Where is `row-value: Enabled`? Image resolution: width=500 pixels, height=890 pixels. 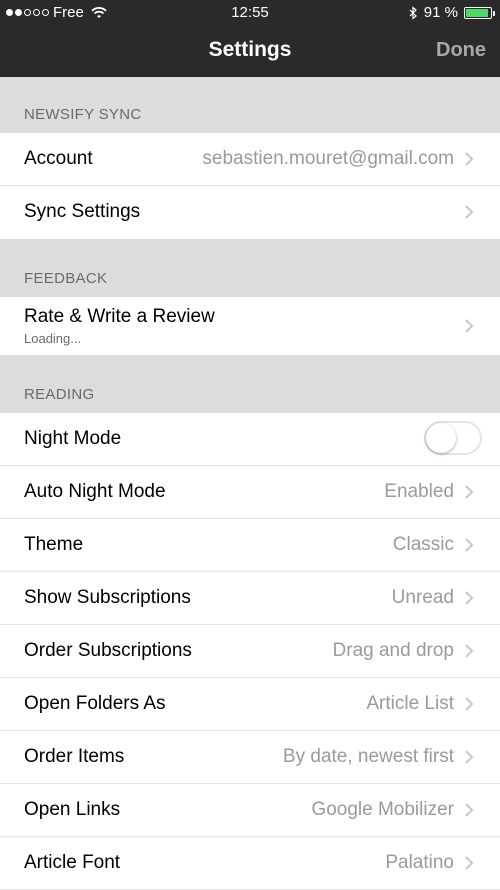
row-value: Enabled is located at coordinates (419, 491).